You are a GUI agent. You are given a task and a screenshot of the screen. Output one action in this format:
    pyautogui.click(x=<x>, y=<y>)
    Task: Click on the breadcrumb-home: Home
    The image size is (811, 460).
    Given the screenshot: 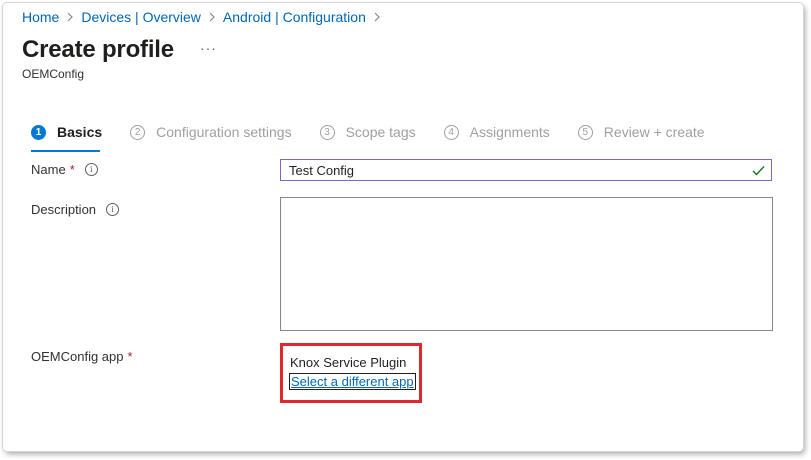 What is the action you would take?
    pyautogui.click(x=40, y=17)
    